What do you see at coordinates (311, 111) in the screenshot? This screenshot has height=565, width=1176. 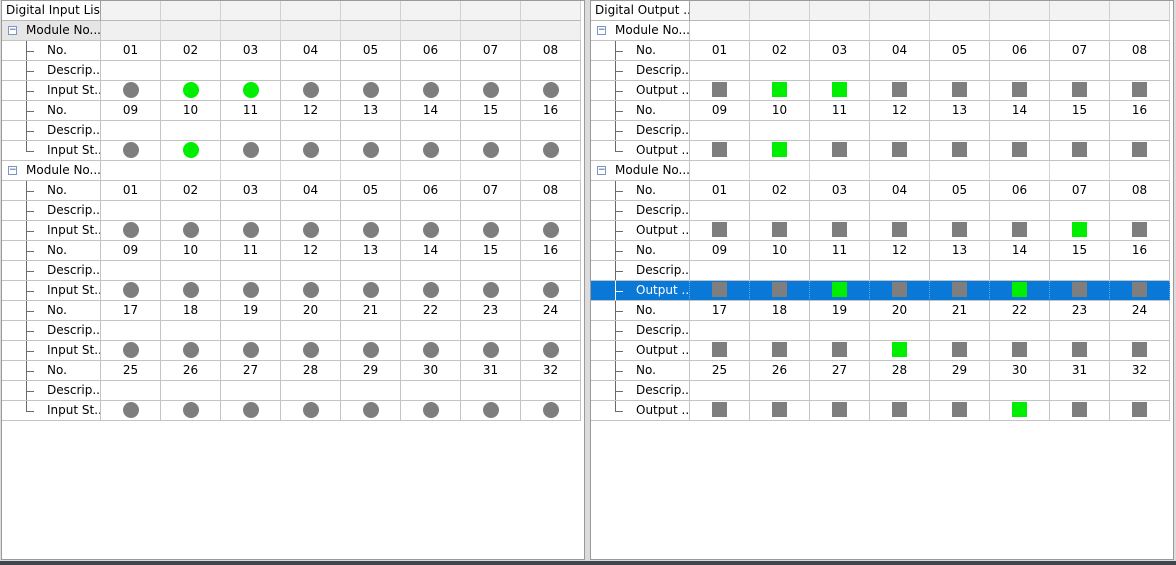 I see `number-cell: 12` at bounding box center [311, 111].